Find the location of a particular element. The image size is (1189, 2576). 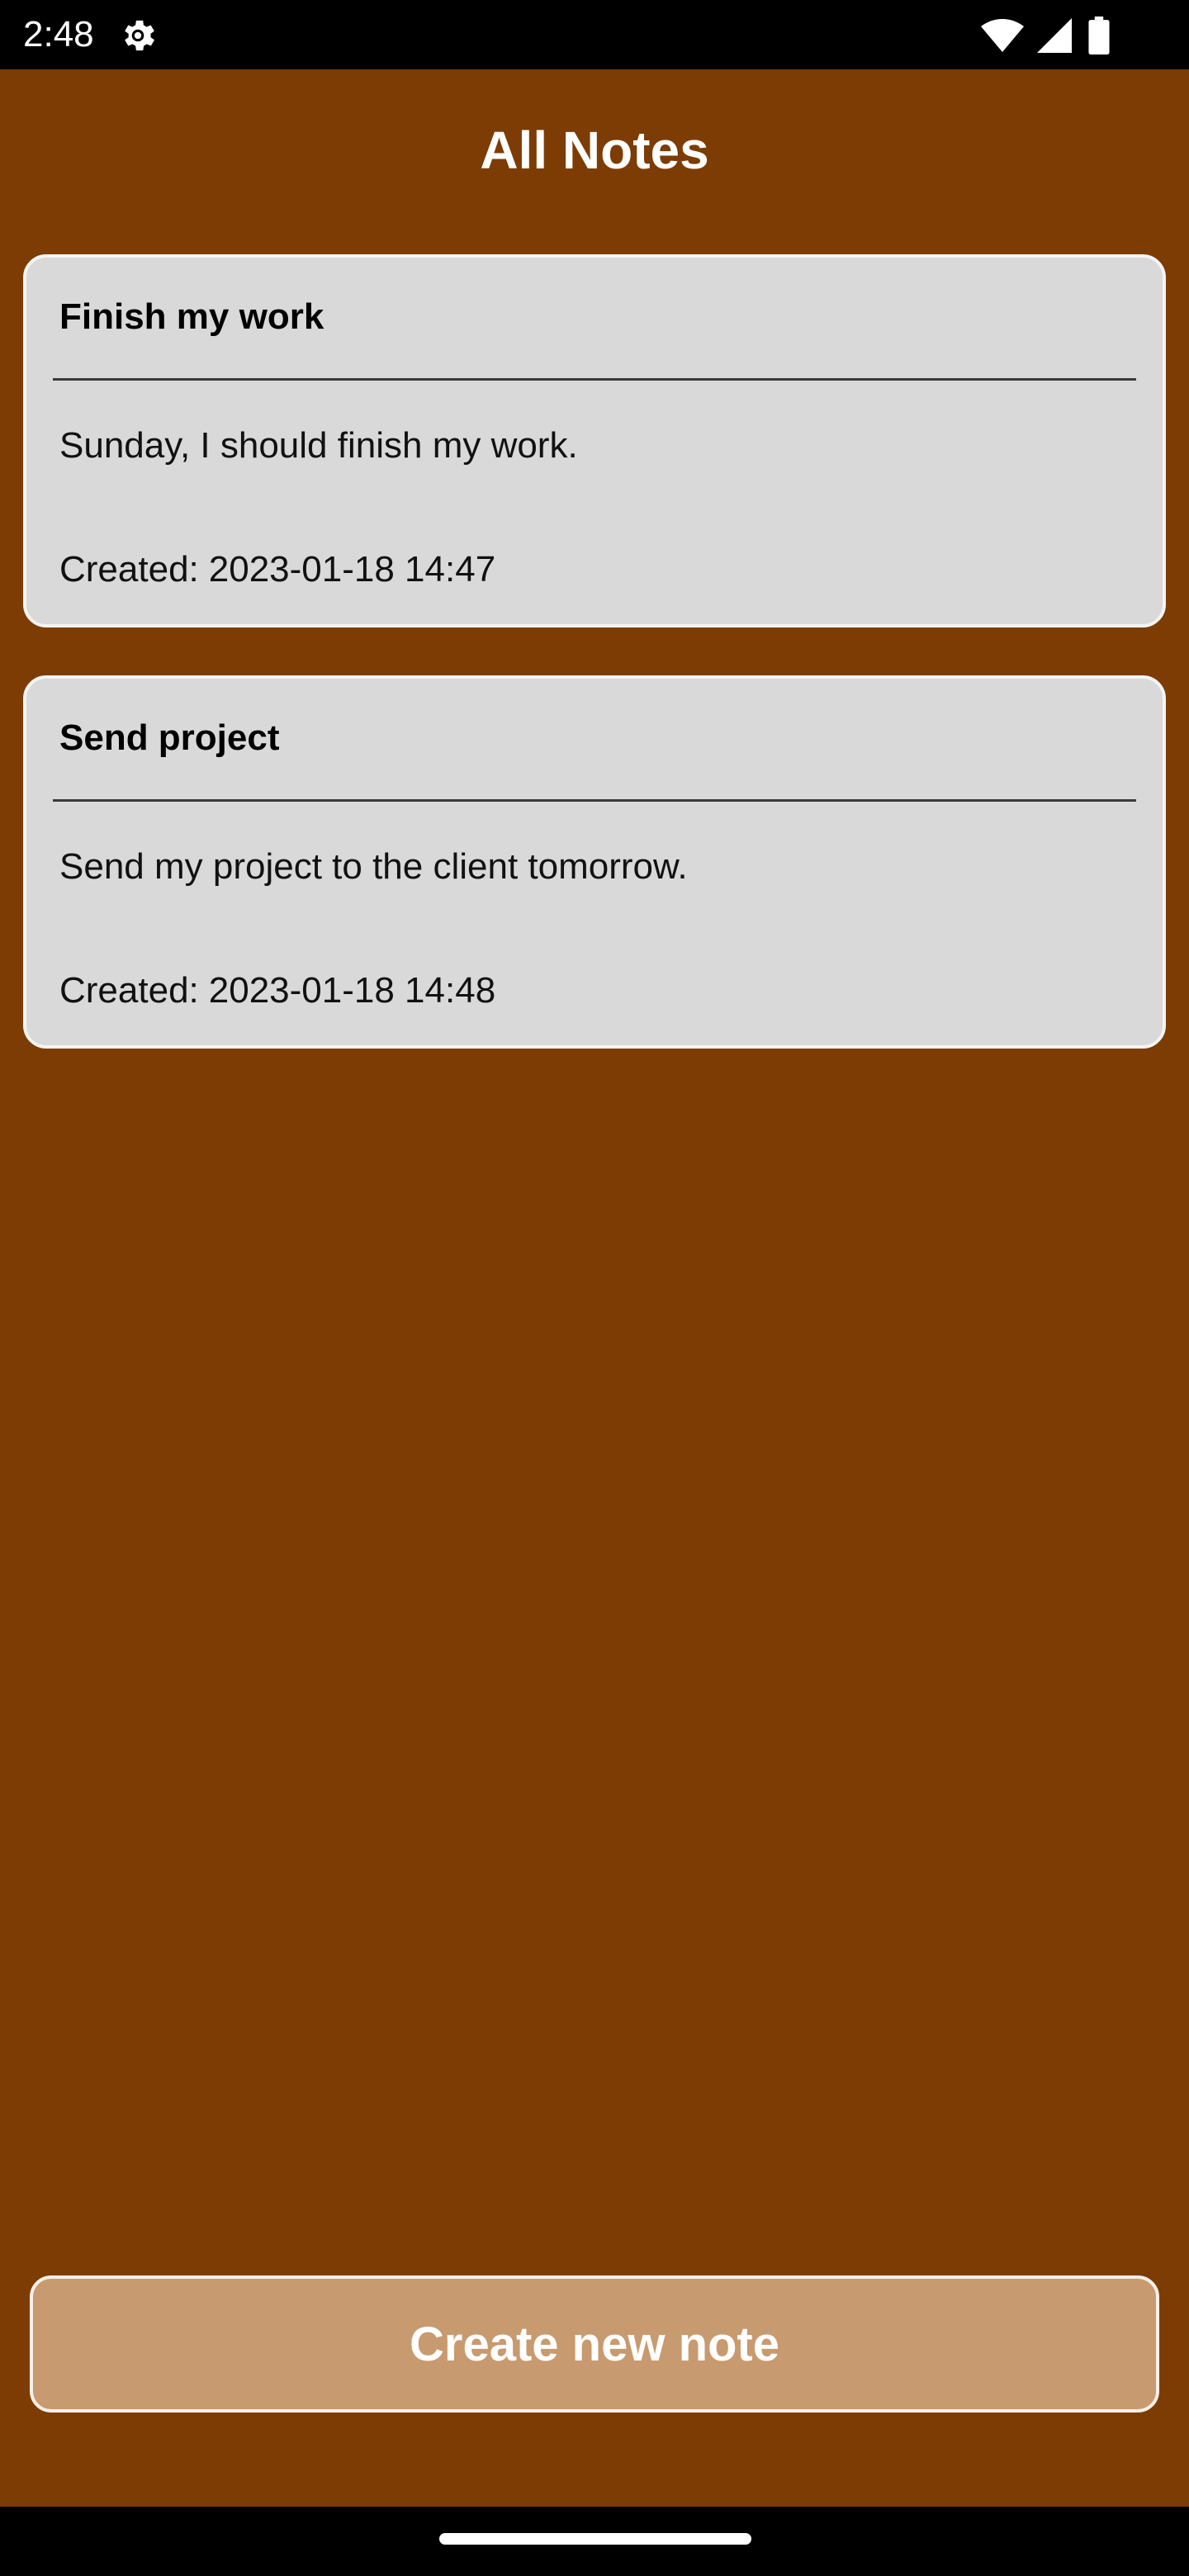

note-created-date: 2023-01-18 14:47 is located at coordinates (352, 569).